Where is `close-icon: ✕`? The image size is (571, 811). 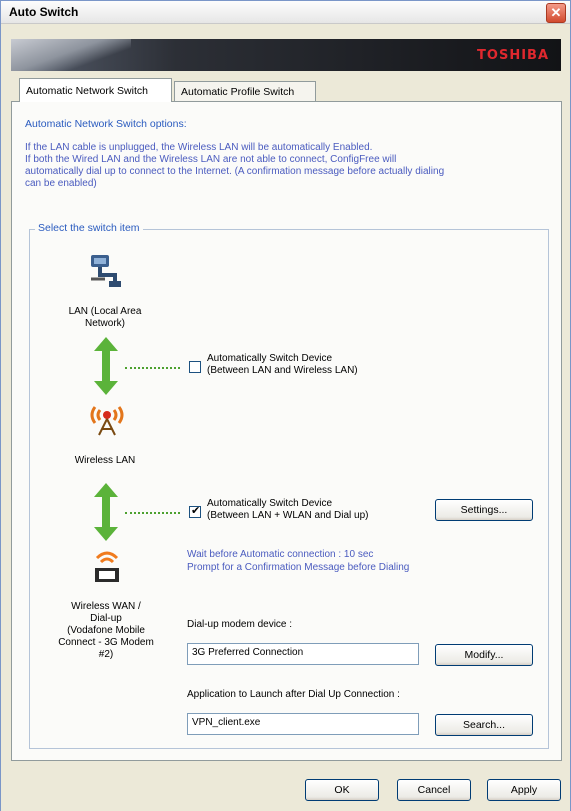
close-icon: ✕ is located at coordinates (556, 12).